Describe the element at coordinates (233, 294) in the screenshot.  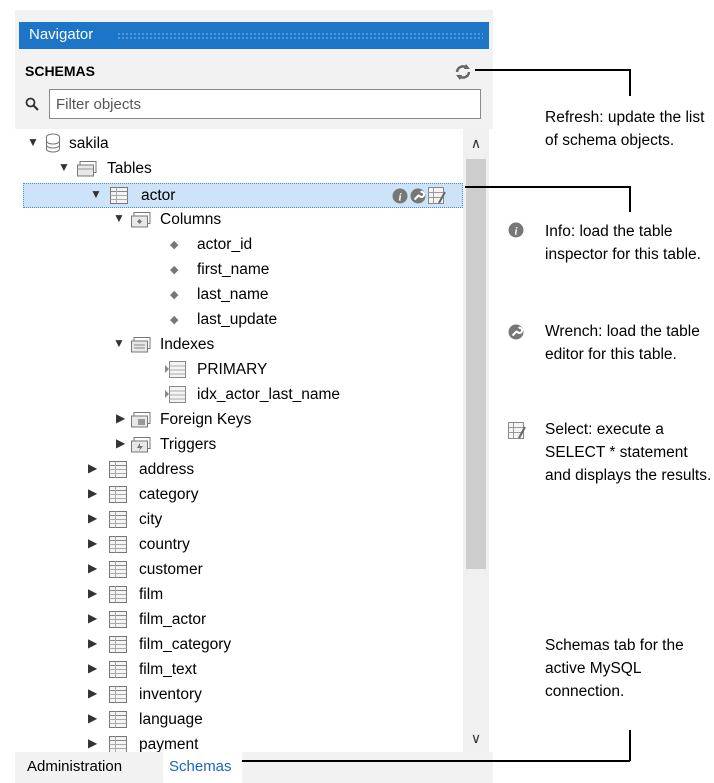
I see `column-name: last_name` at that location.